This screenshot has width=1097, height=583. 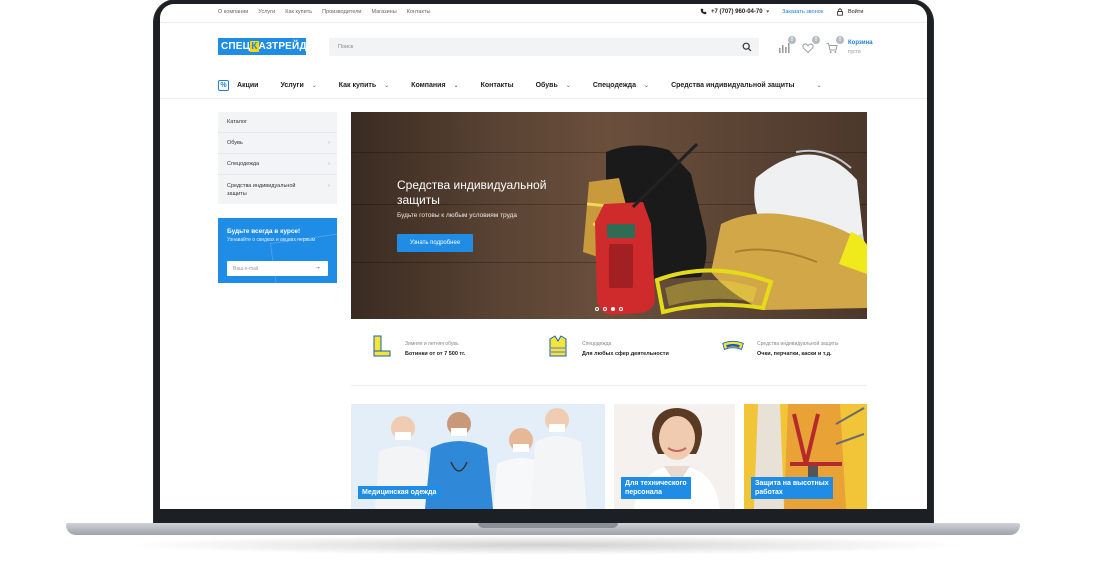 I want to click on menu-label-workwear: Спецодежда, so click(x=614, y=85).